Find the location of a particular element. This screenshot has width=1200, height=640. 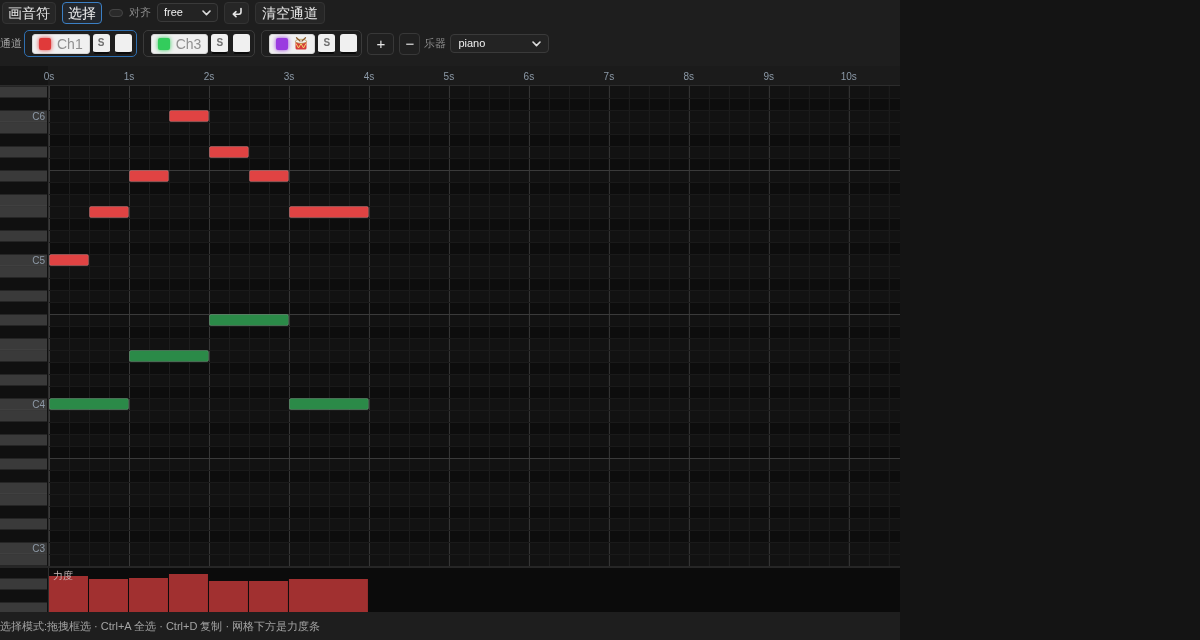

channel-label: 通道 is located at coordinates (11, 44).